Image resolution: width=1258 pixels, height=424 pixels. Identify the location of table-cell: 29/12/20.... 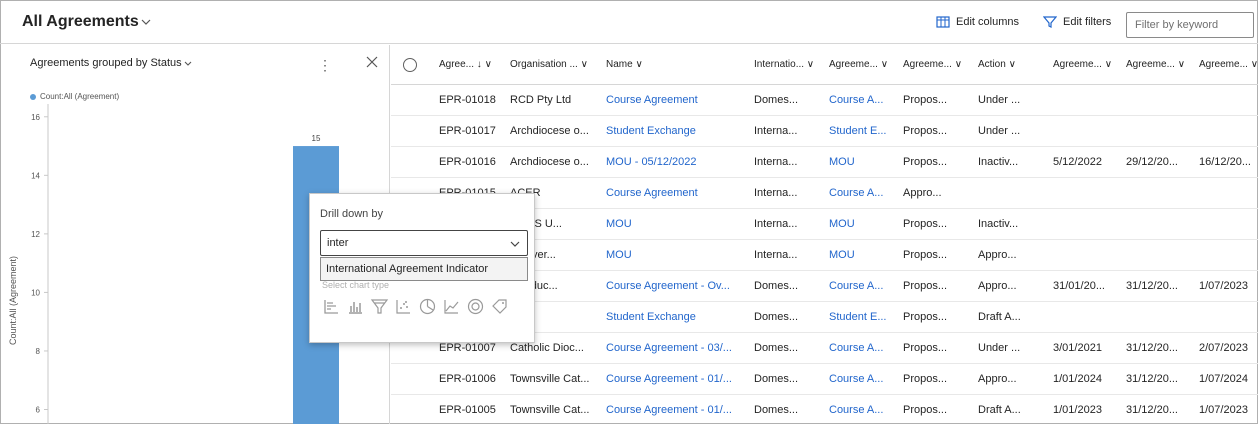
(1152, 162).